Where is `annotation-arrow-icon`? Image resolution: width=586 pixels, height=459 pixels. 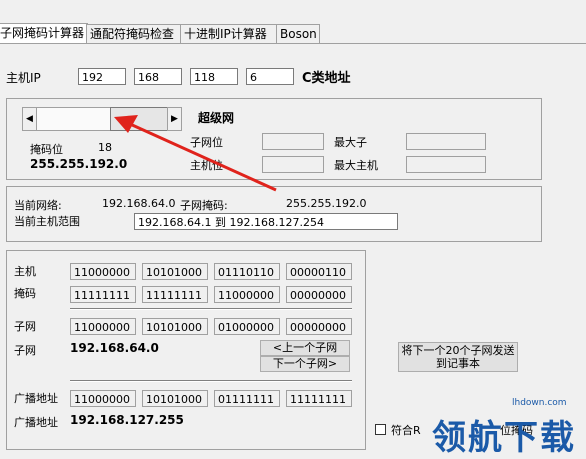
annotation-arrow-icon is located at coordinates (195, 153).